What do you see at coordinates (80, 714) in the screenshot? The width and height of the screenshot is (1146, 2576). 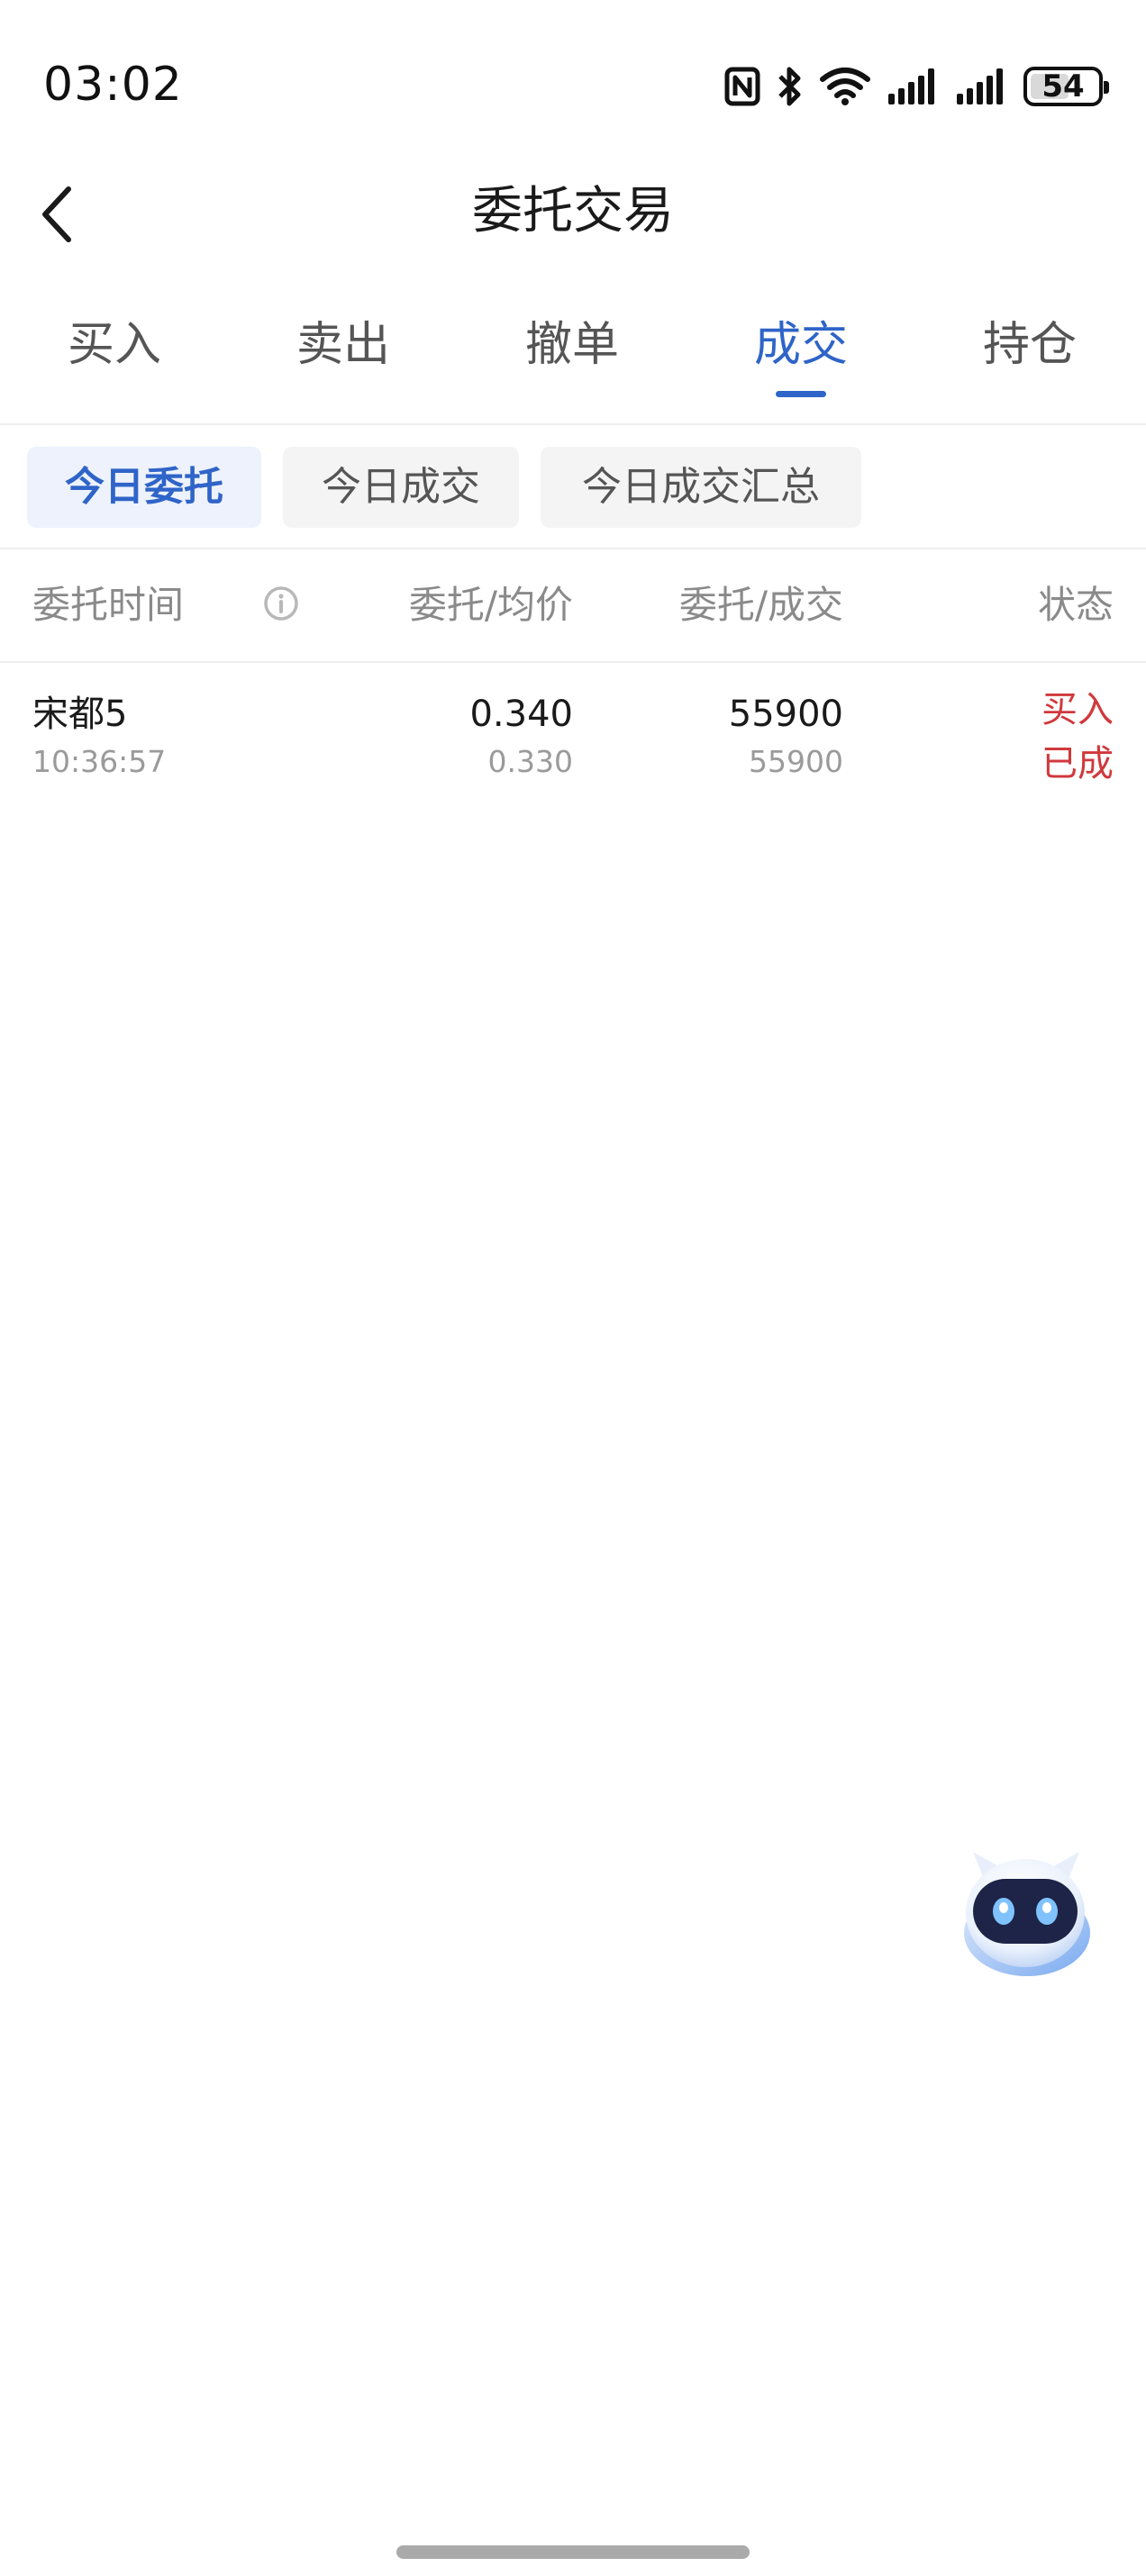 I see `stock-name: 宋都5` at bounding box center [80, 714].